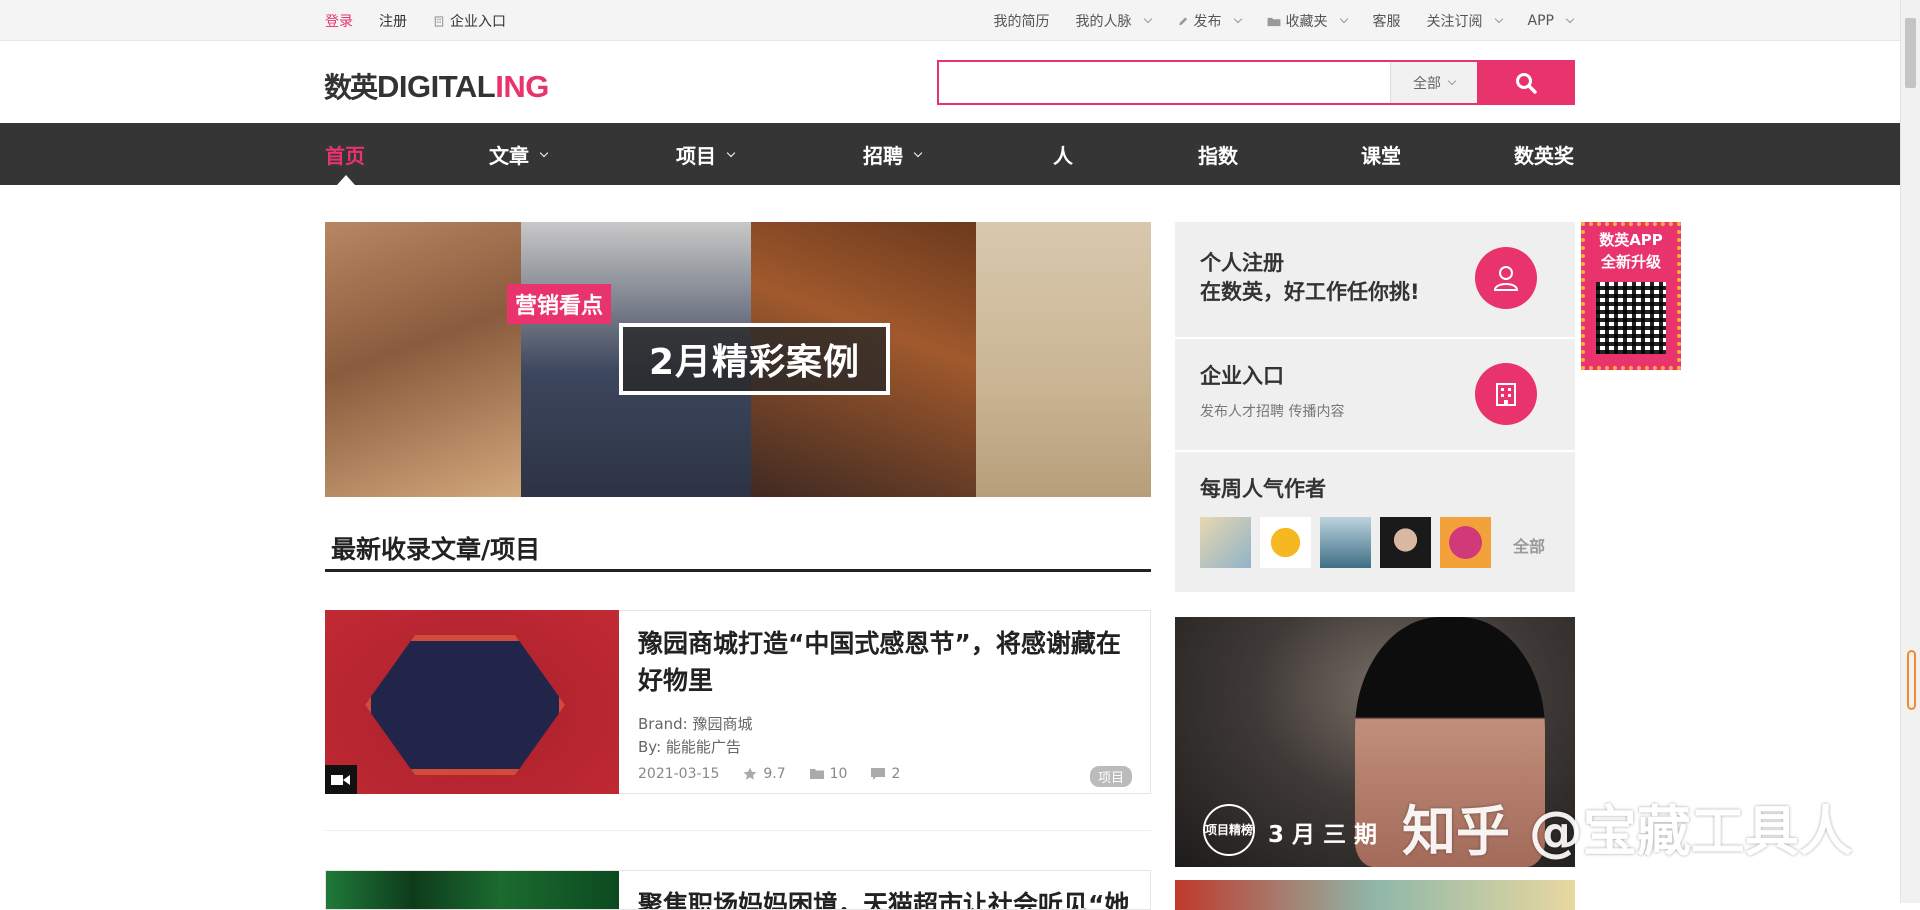 The image size is (1920, 910). I want to click on popular-authors-box: 每周人气作者 全部, so click(1375, 522).